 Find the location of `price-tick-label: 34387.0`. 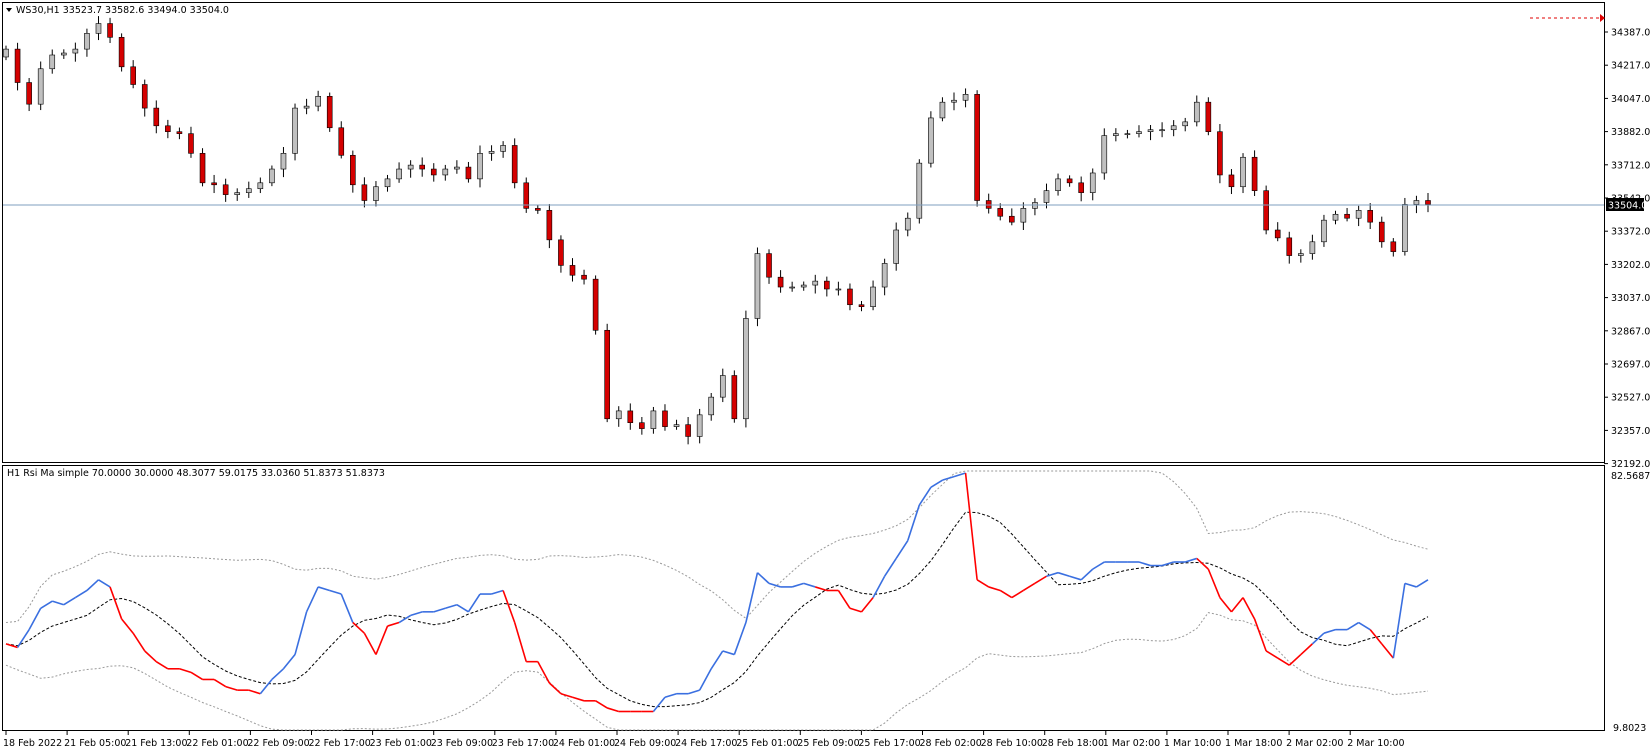

price-tick-label: 34387.0 is located at coordinates (1630, 33).